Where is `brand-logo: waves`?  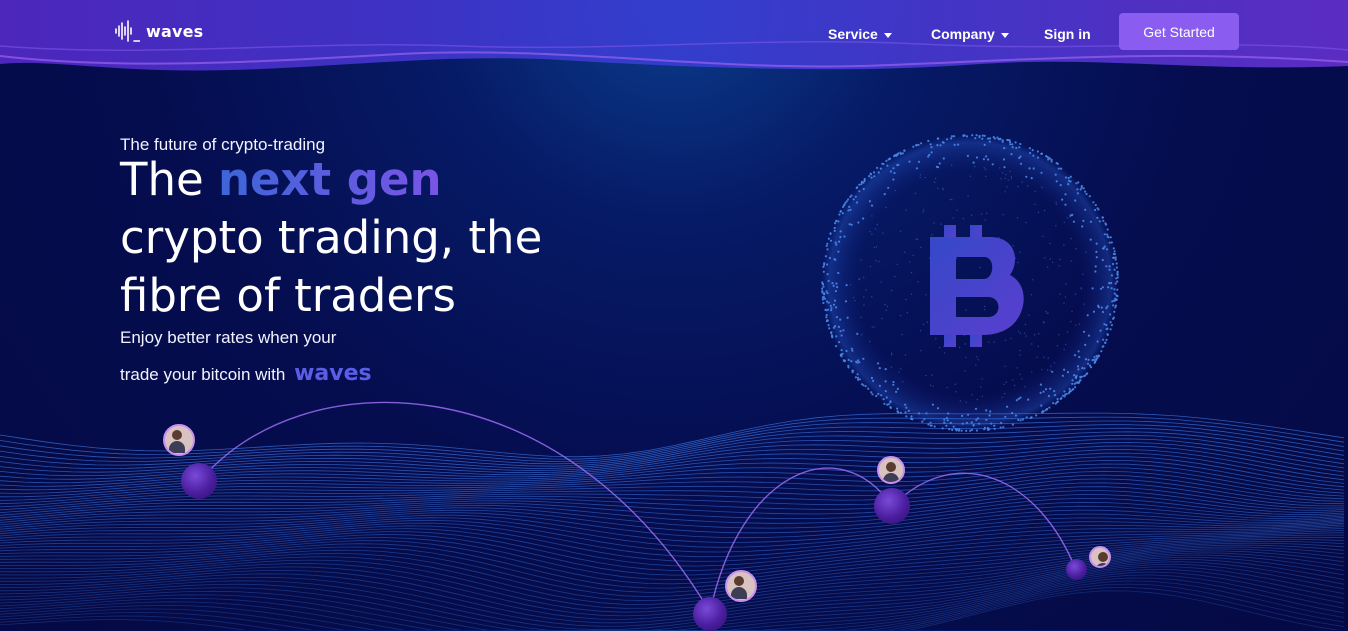 brand-logo: waves is located at coordinates (158, 31).